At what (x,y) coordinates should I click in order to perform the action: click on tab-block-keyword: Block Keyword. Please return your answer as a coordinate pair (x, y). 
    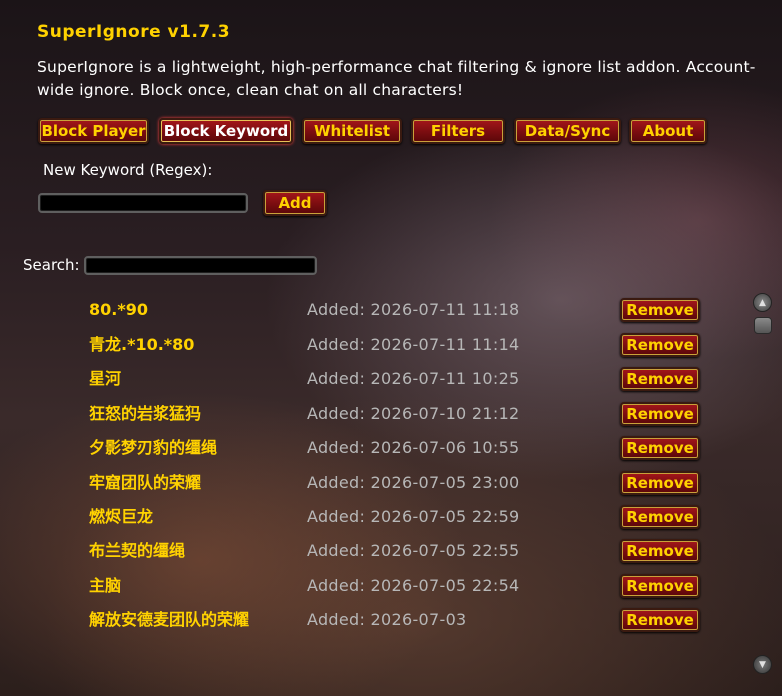
    Looking at the image, I should click on (226, 131).